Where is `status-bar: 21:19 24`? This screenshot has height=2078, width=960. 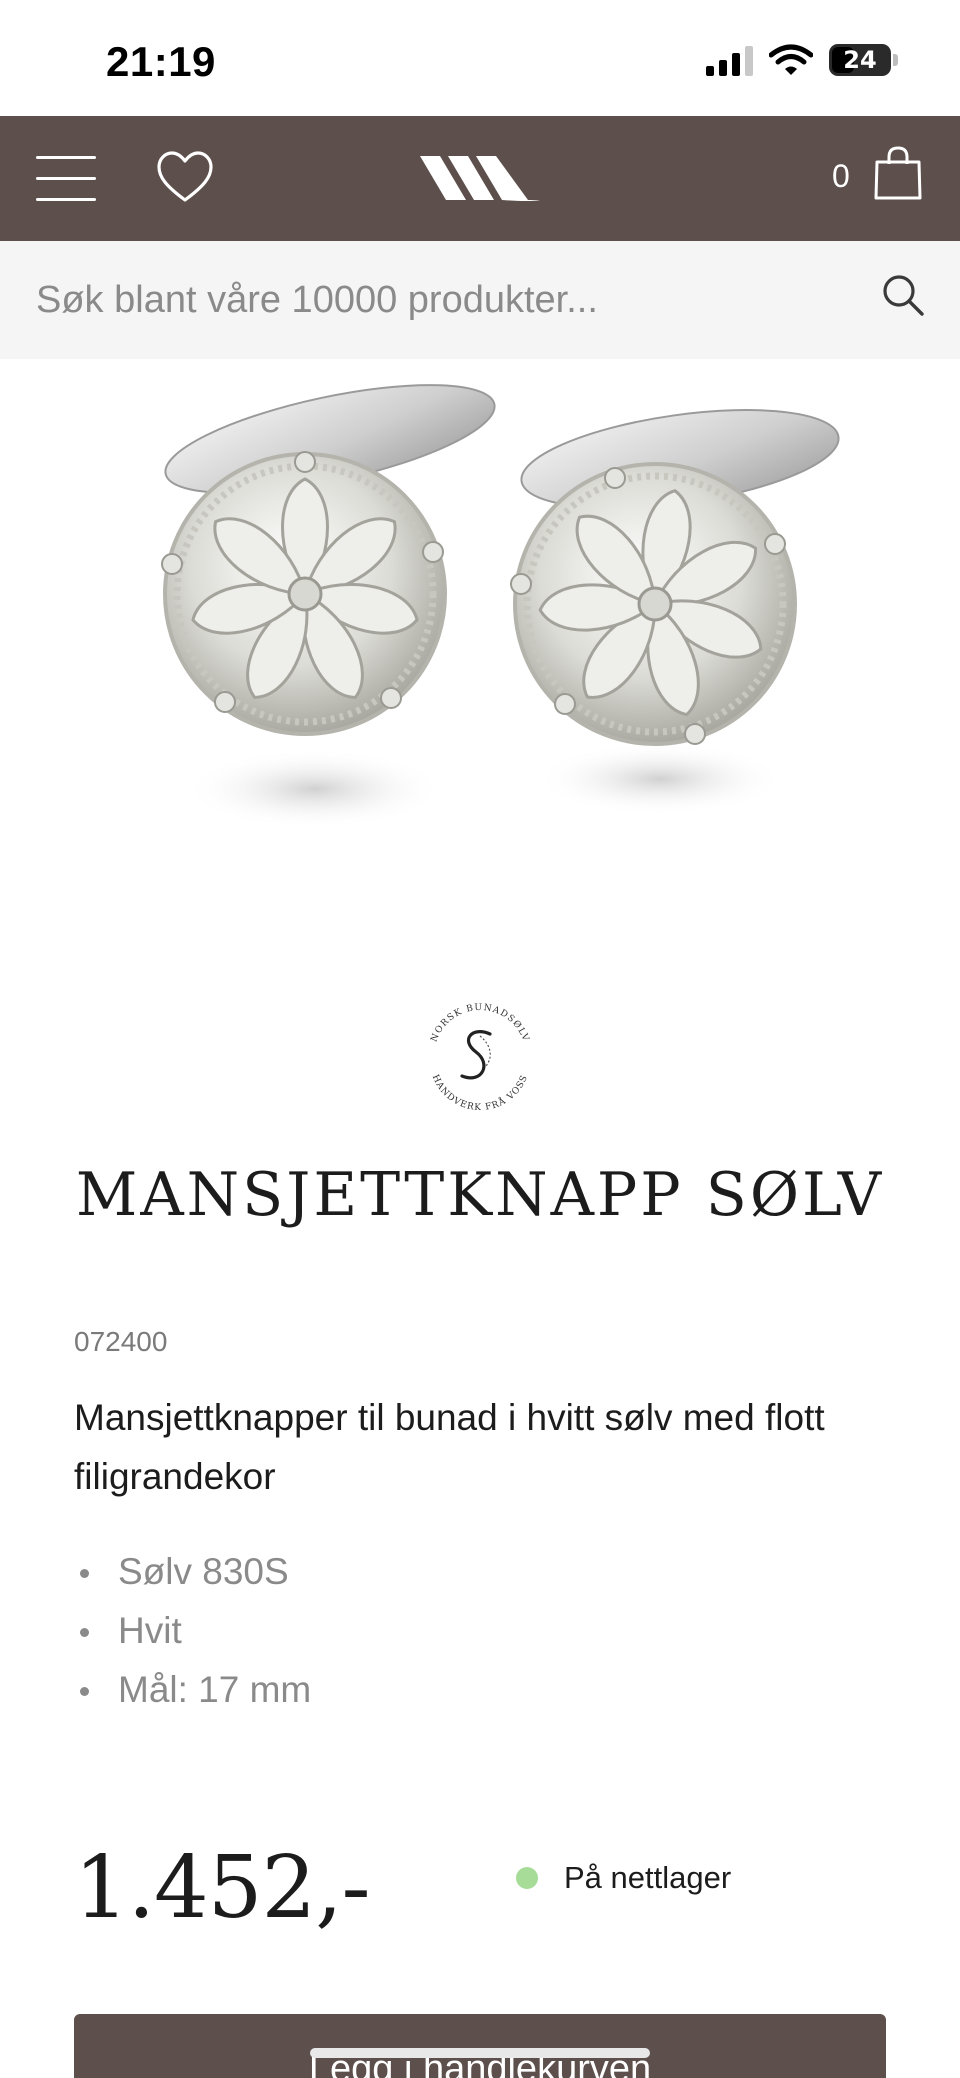 status-bar: 21:19 24 is located at coordinates (480, 58).